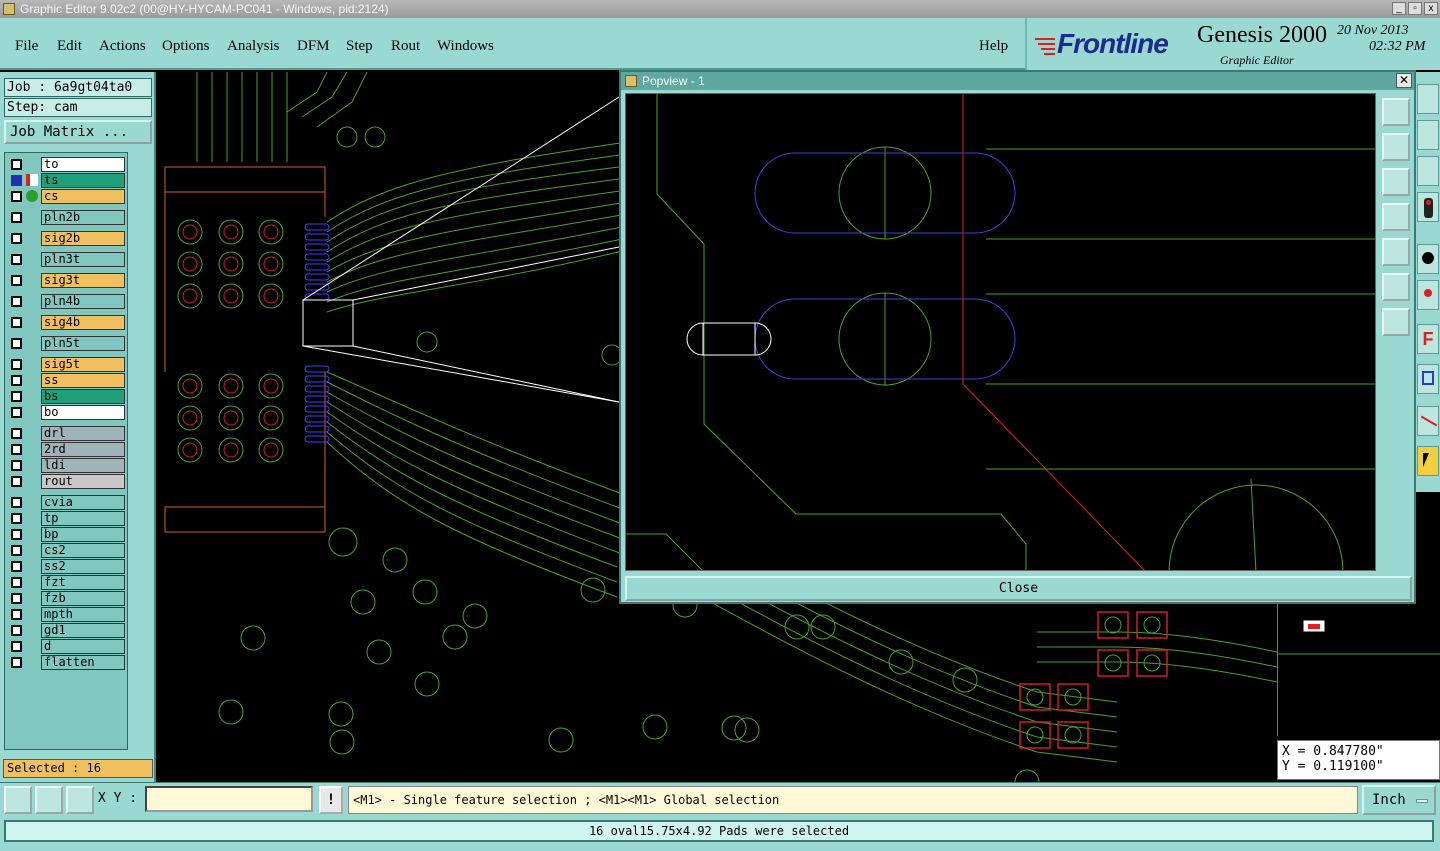 This screenshot has width=1440, height=851. I want to click on layer-name: fzt, so click(83, 582).